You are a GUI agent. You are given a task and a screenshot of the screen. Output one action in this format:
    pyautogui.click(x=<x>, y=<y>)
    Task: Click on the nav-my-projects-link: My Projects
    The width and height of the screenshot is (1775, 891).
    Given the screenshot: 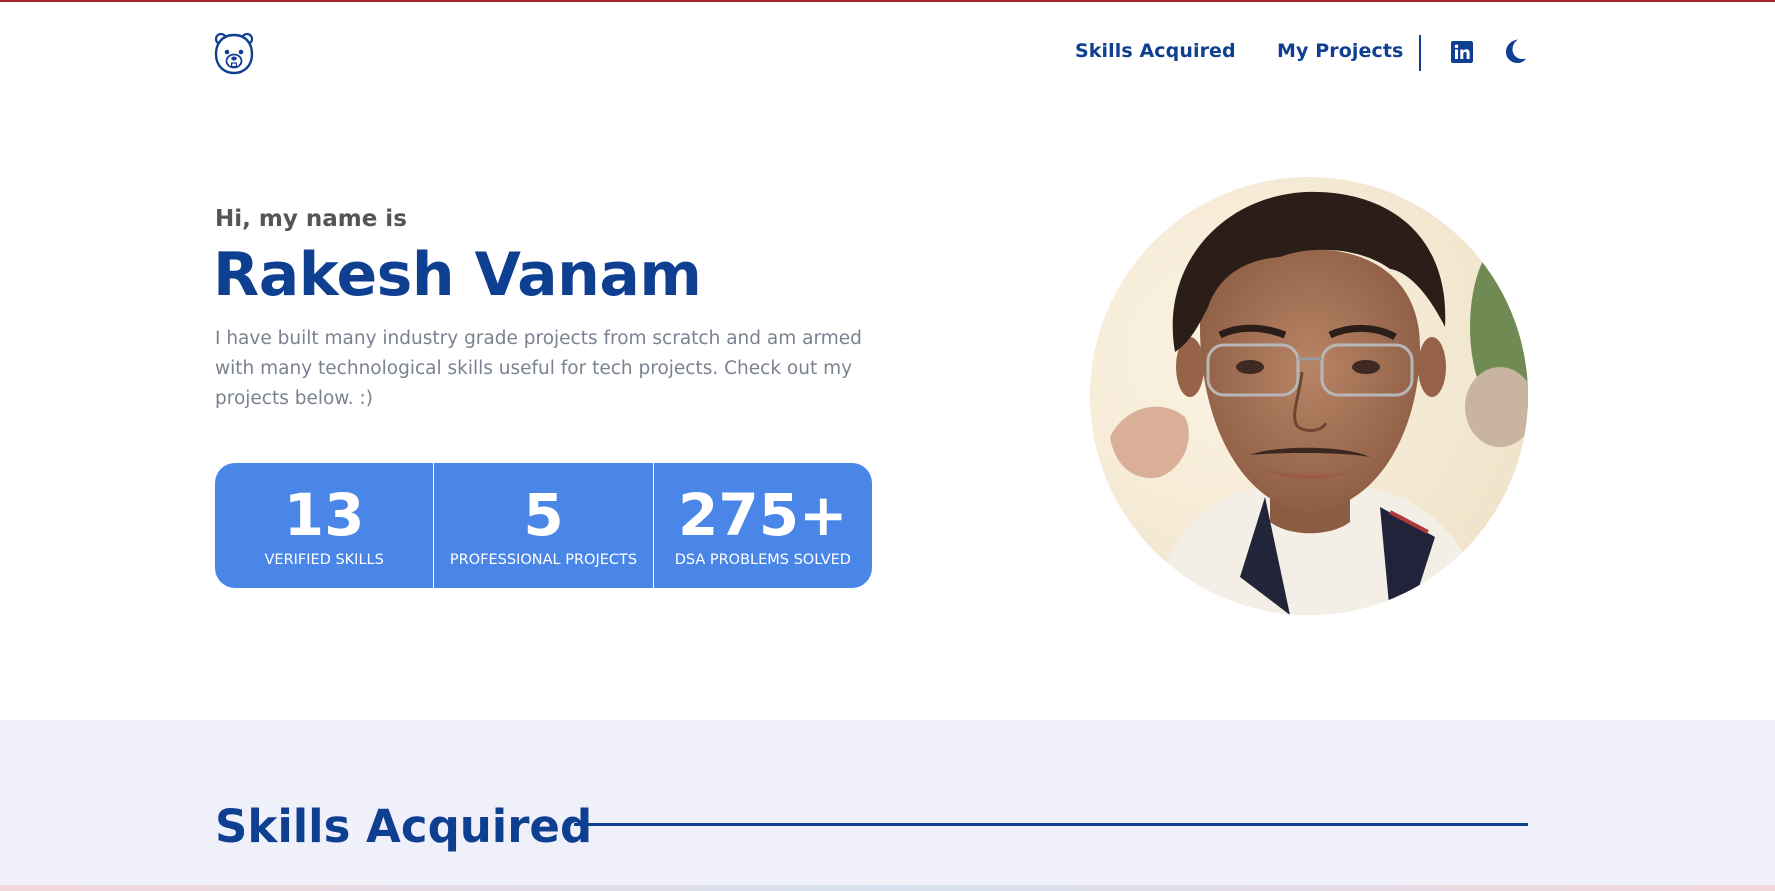 What is the action you would take?
    pyautogui.click(x=1340, y=51)
    